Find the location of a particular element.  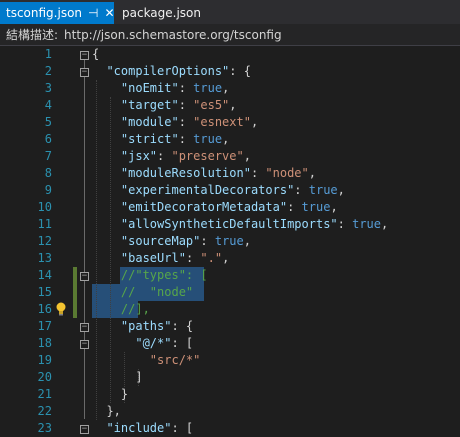

code-line: 14 //"types": [ is located at coordinates (230, 275).